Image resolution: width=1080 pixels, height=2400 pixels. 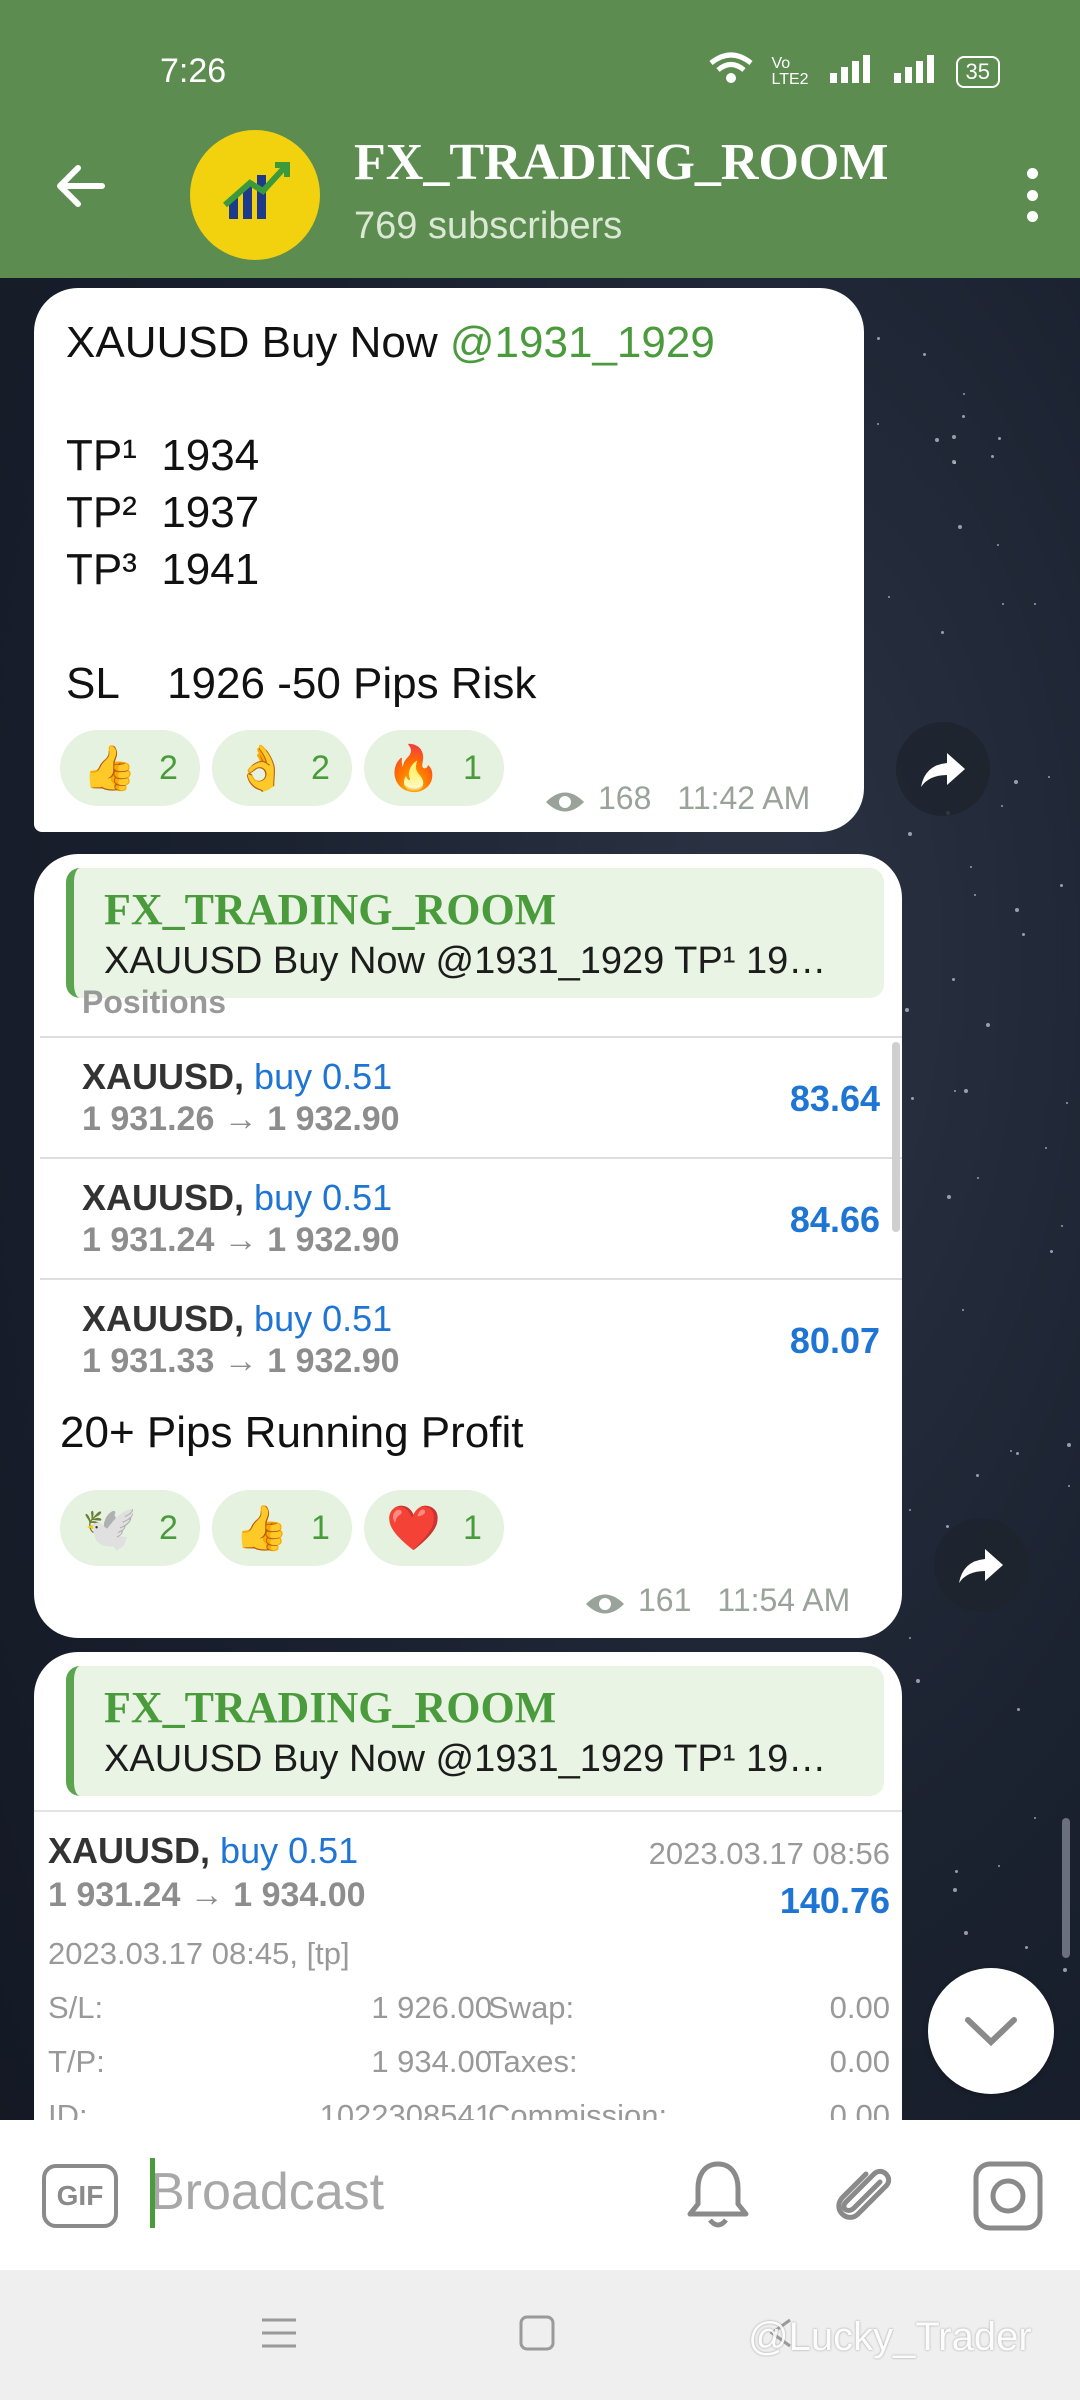 What do you see at coordinates (109, 768) in the screenshot?
I see `thumbs-up-icon: 👍` at bounding box center [109, 768].